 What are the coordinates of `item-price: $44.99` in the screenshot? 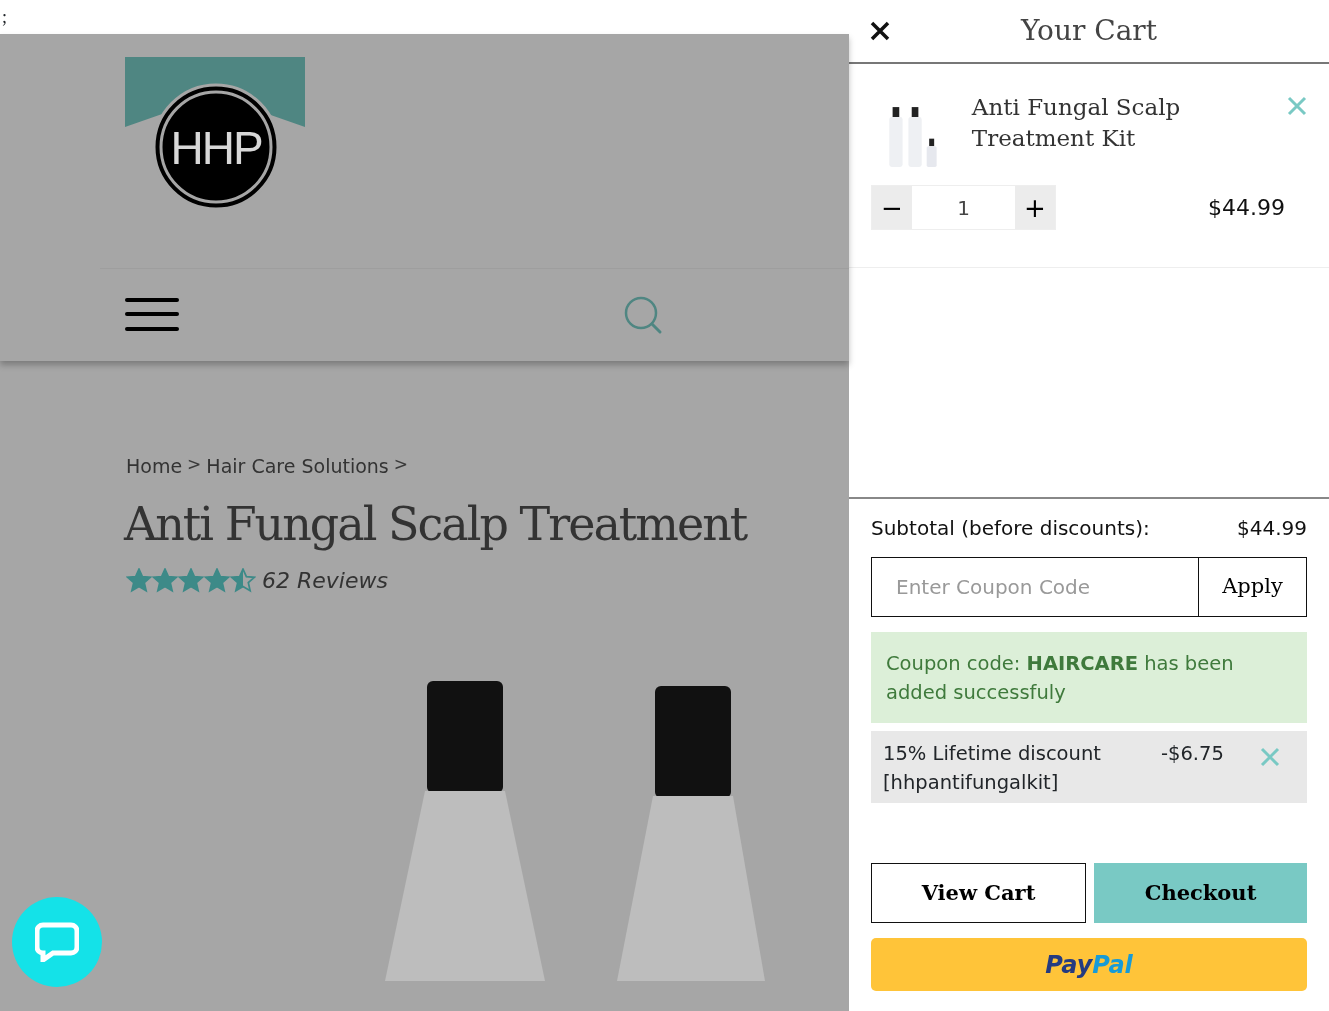 It's located at (1246, 208).